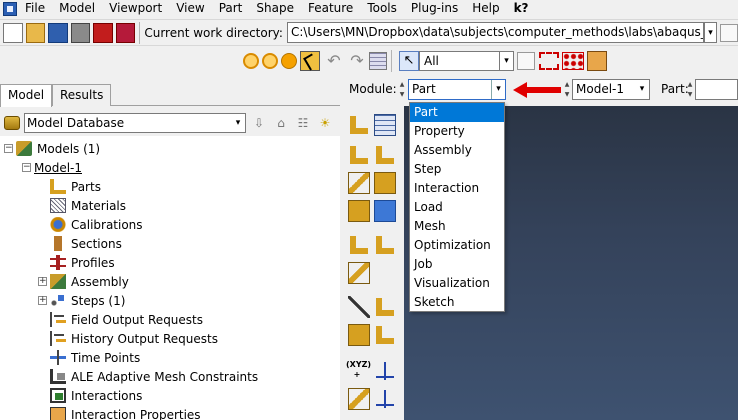  Describe the element at coordinates (52, 148) in the screenshot. I see `tree-item-models: − Models (1)` at that location.